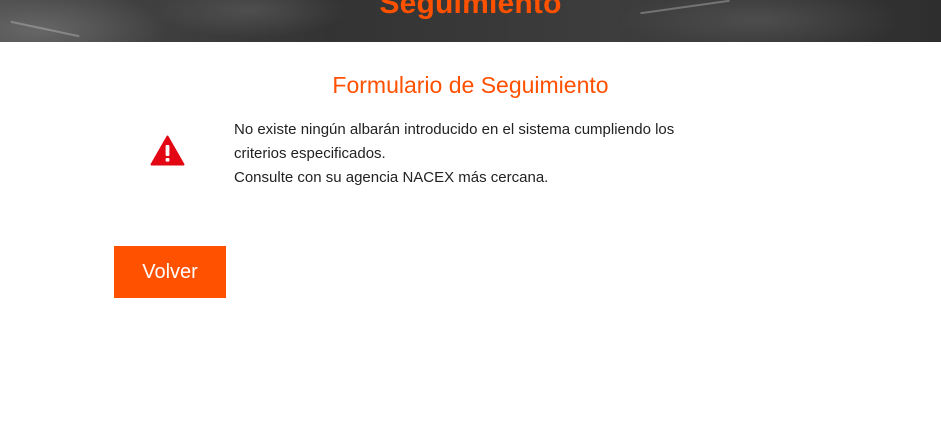  What do you see at coordinates (167, 150) in the screenshot?
I see `warning-triangle-icon` at bounding box center [167, 150].